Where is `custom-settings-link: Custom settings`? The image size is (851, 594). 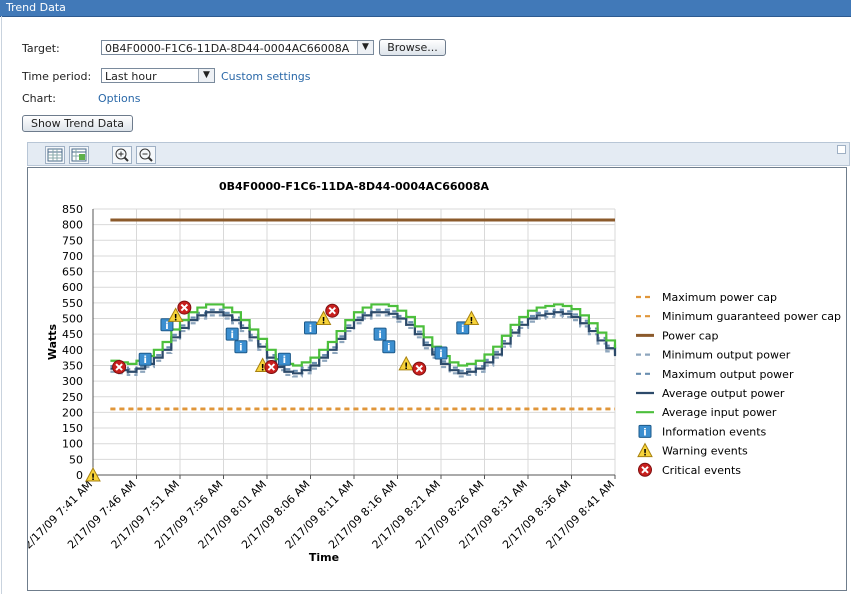
custom-settings-link: Custom settings is located at coordinates (266, 76).